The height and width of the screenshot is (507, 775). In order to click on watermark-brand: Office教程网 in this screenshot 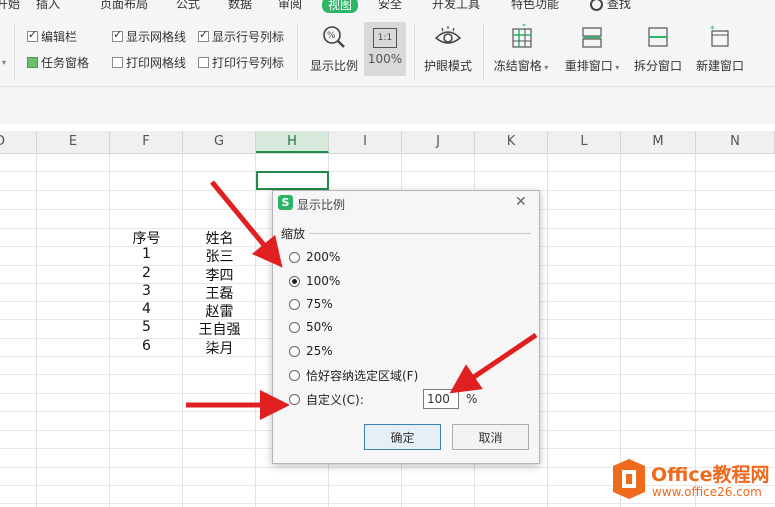, I will do `click(710, 475)`.